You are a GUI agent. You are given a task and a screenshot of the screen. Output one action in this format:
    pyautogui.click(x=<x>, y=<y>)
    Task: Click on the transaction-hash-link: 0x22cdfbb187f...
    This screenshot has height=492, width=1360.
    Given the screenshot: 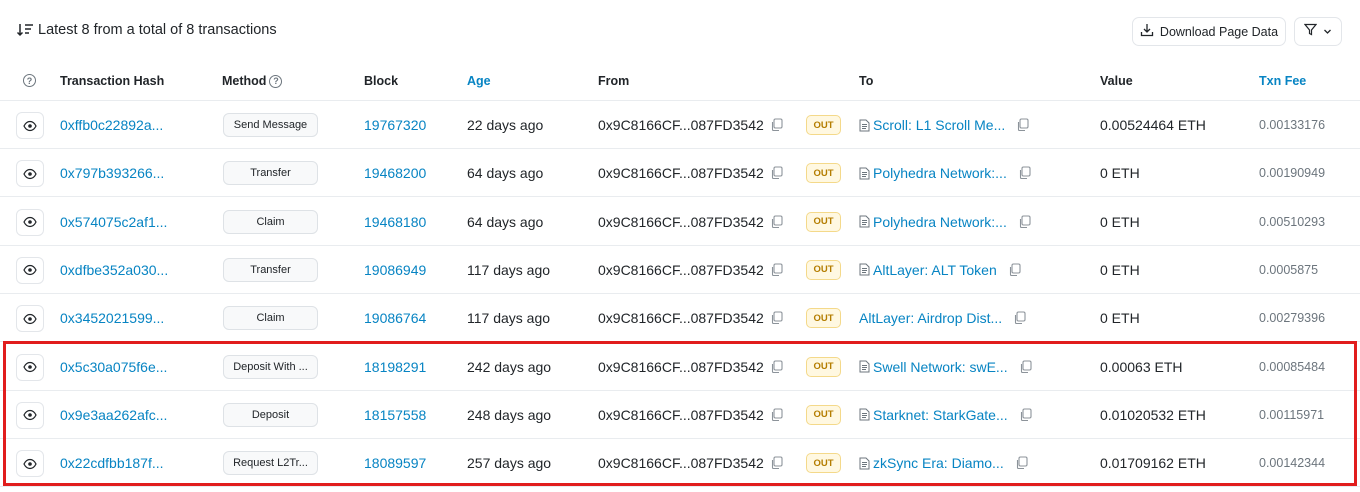 What is the action you would take?
    pyautogui.click(x=112, y=463)
    